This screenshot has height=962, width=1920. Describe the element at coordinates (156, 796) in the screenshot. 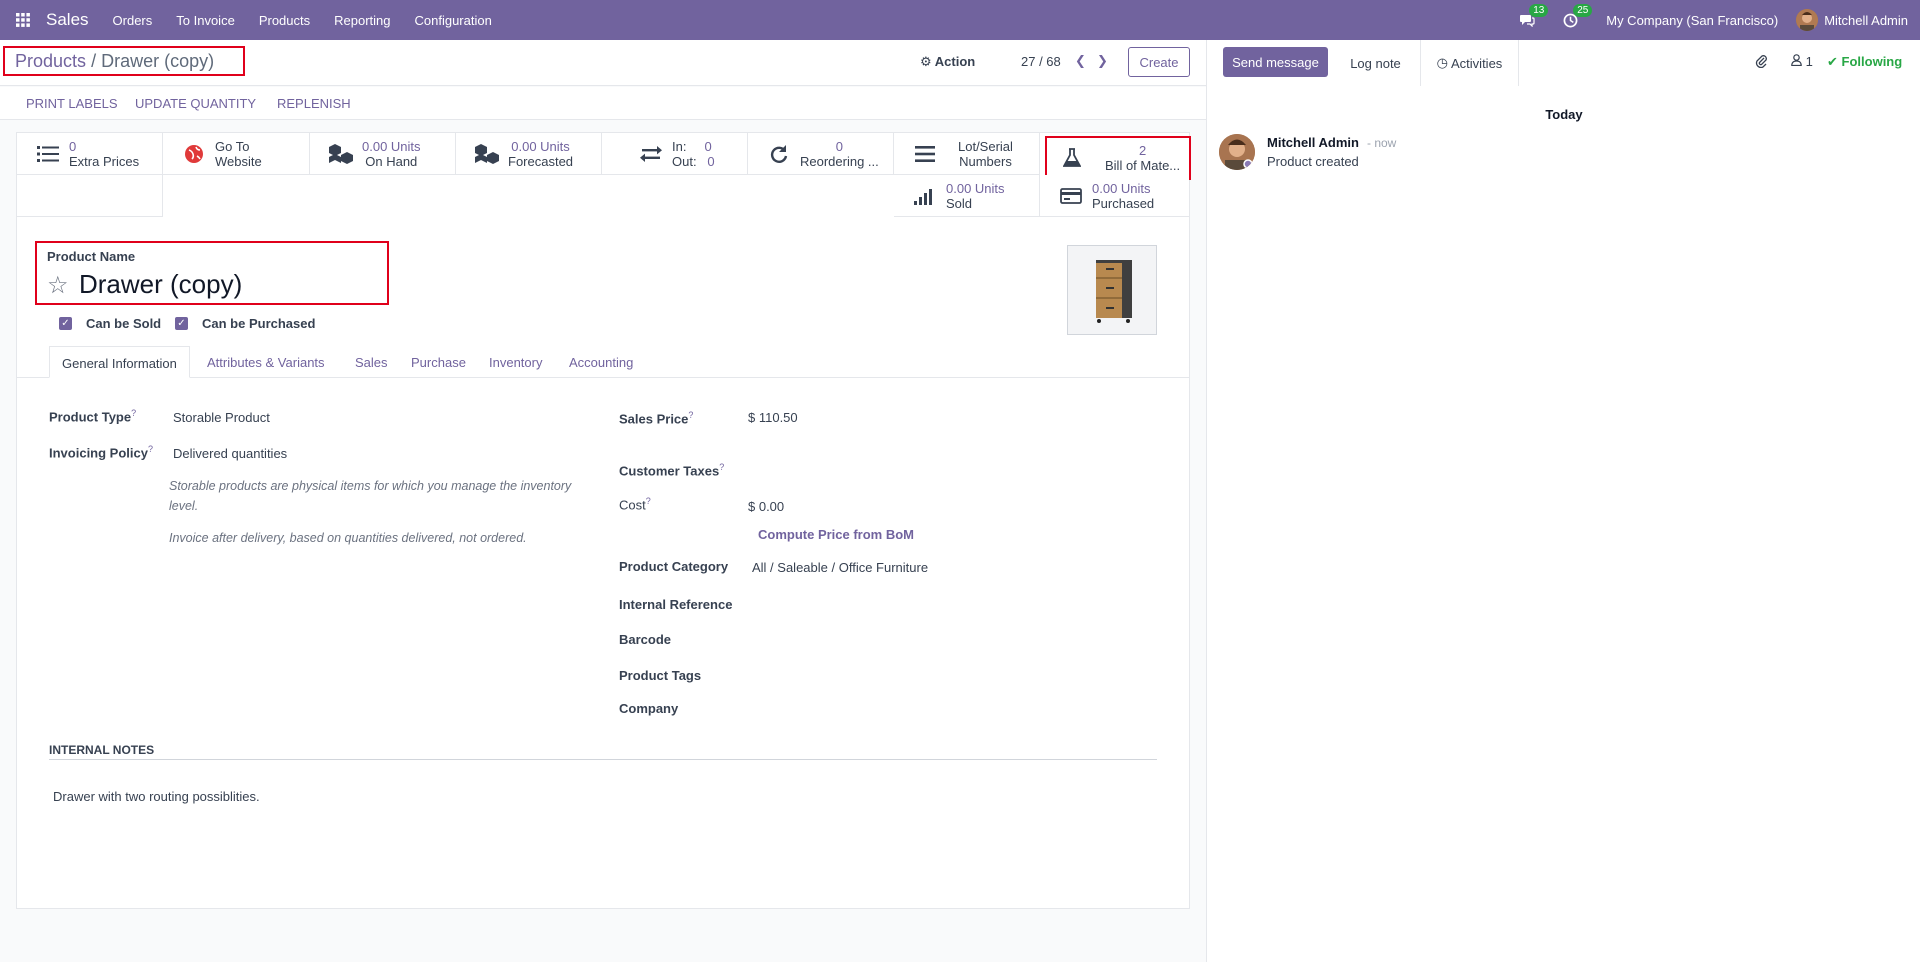

I see `internal-notes-text: Drawer with two routing possiblities.` at that location.